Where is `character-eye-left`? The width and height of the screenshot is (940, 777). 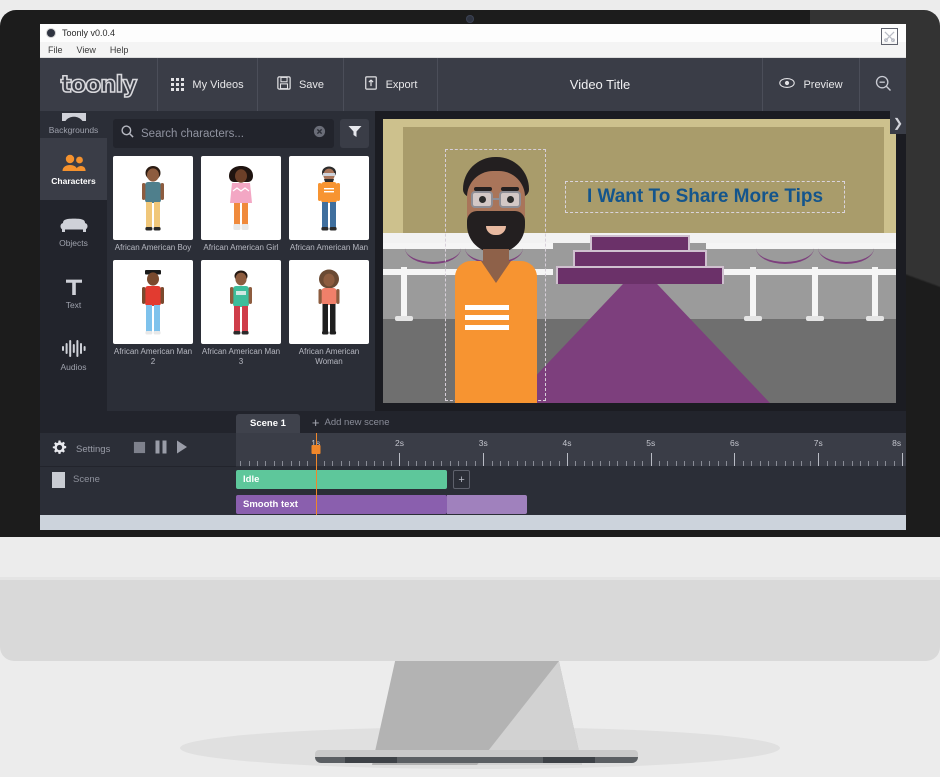 character-eye-left is located at coordinates (482, 199).